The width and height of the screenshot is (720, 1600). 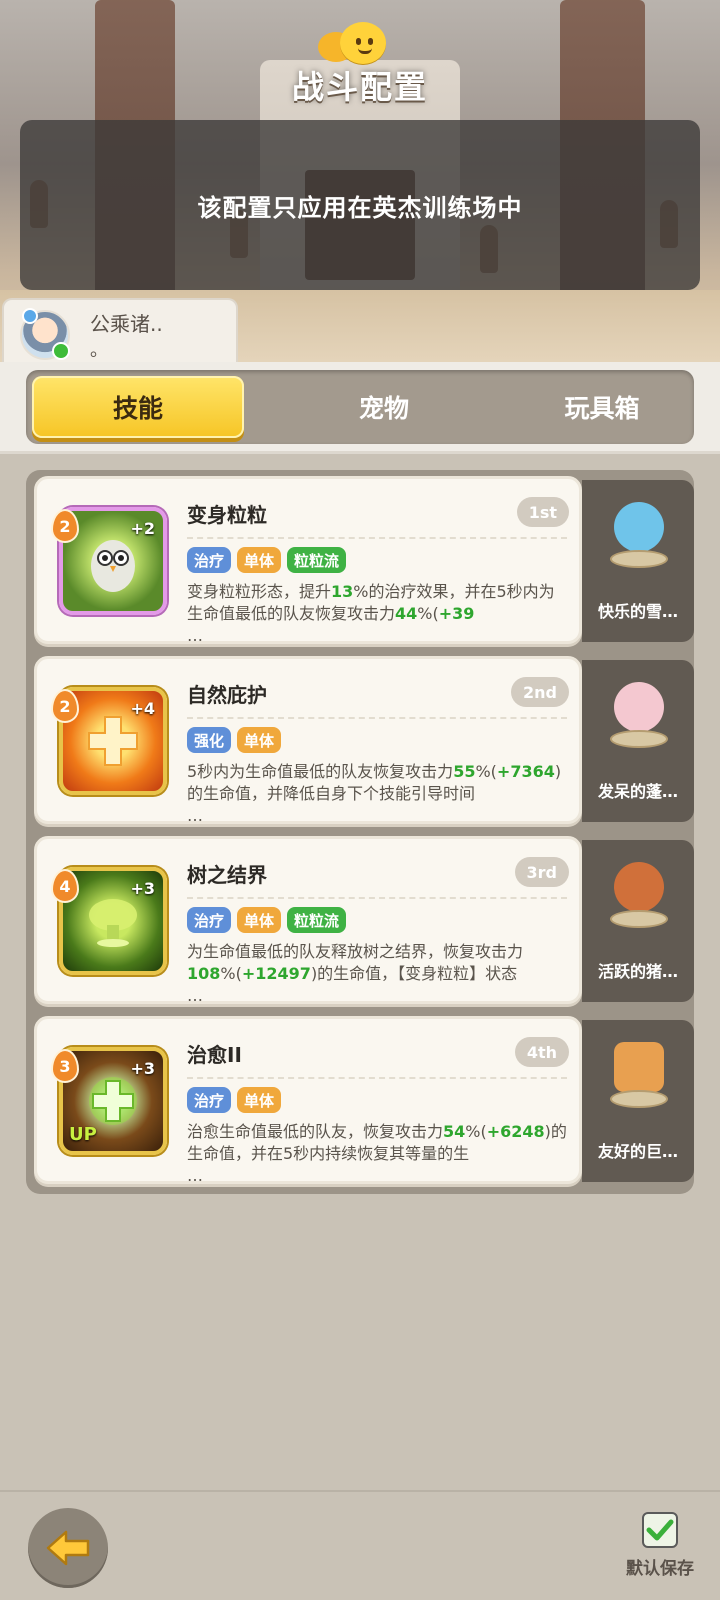 What do you see at coordinates (541, 872) in the screenshot?
I see `rank-badge: 3rd` at bounding box center [541, 872].